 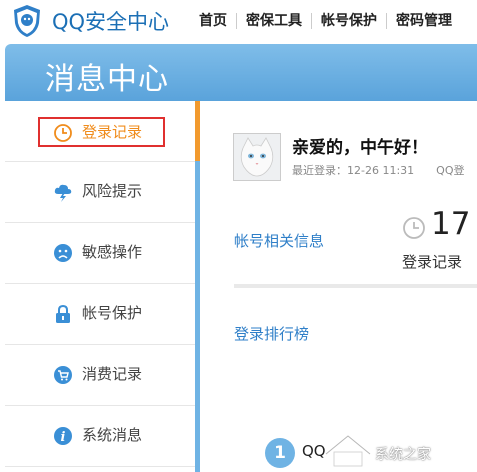 I want to click on login-count-label: 登录记录, so click(x=432, y=261).